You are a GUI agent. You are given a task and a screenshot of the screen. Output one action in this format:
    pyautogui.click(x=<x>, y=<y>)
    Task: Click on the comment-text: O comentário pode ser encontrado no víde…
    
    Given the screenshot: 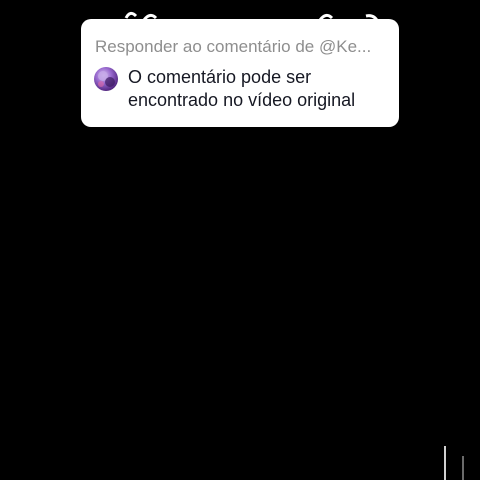 What is the action you would take?
    pyautogui.click(x=259, y=89)
    